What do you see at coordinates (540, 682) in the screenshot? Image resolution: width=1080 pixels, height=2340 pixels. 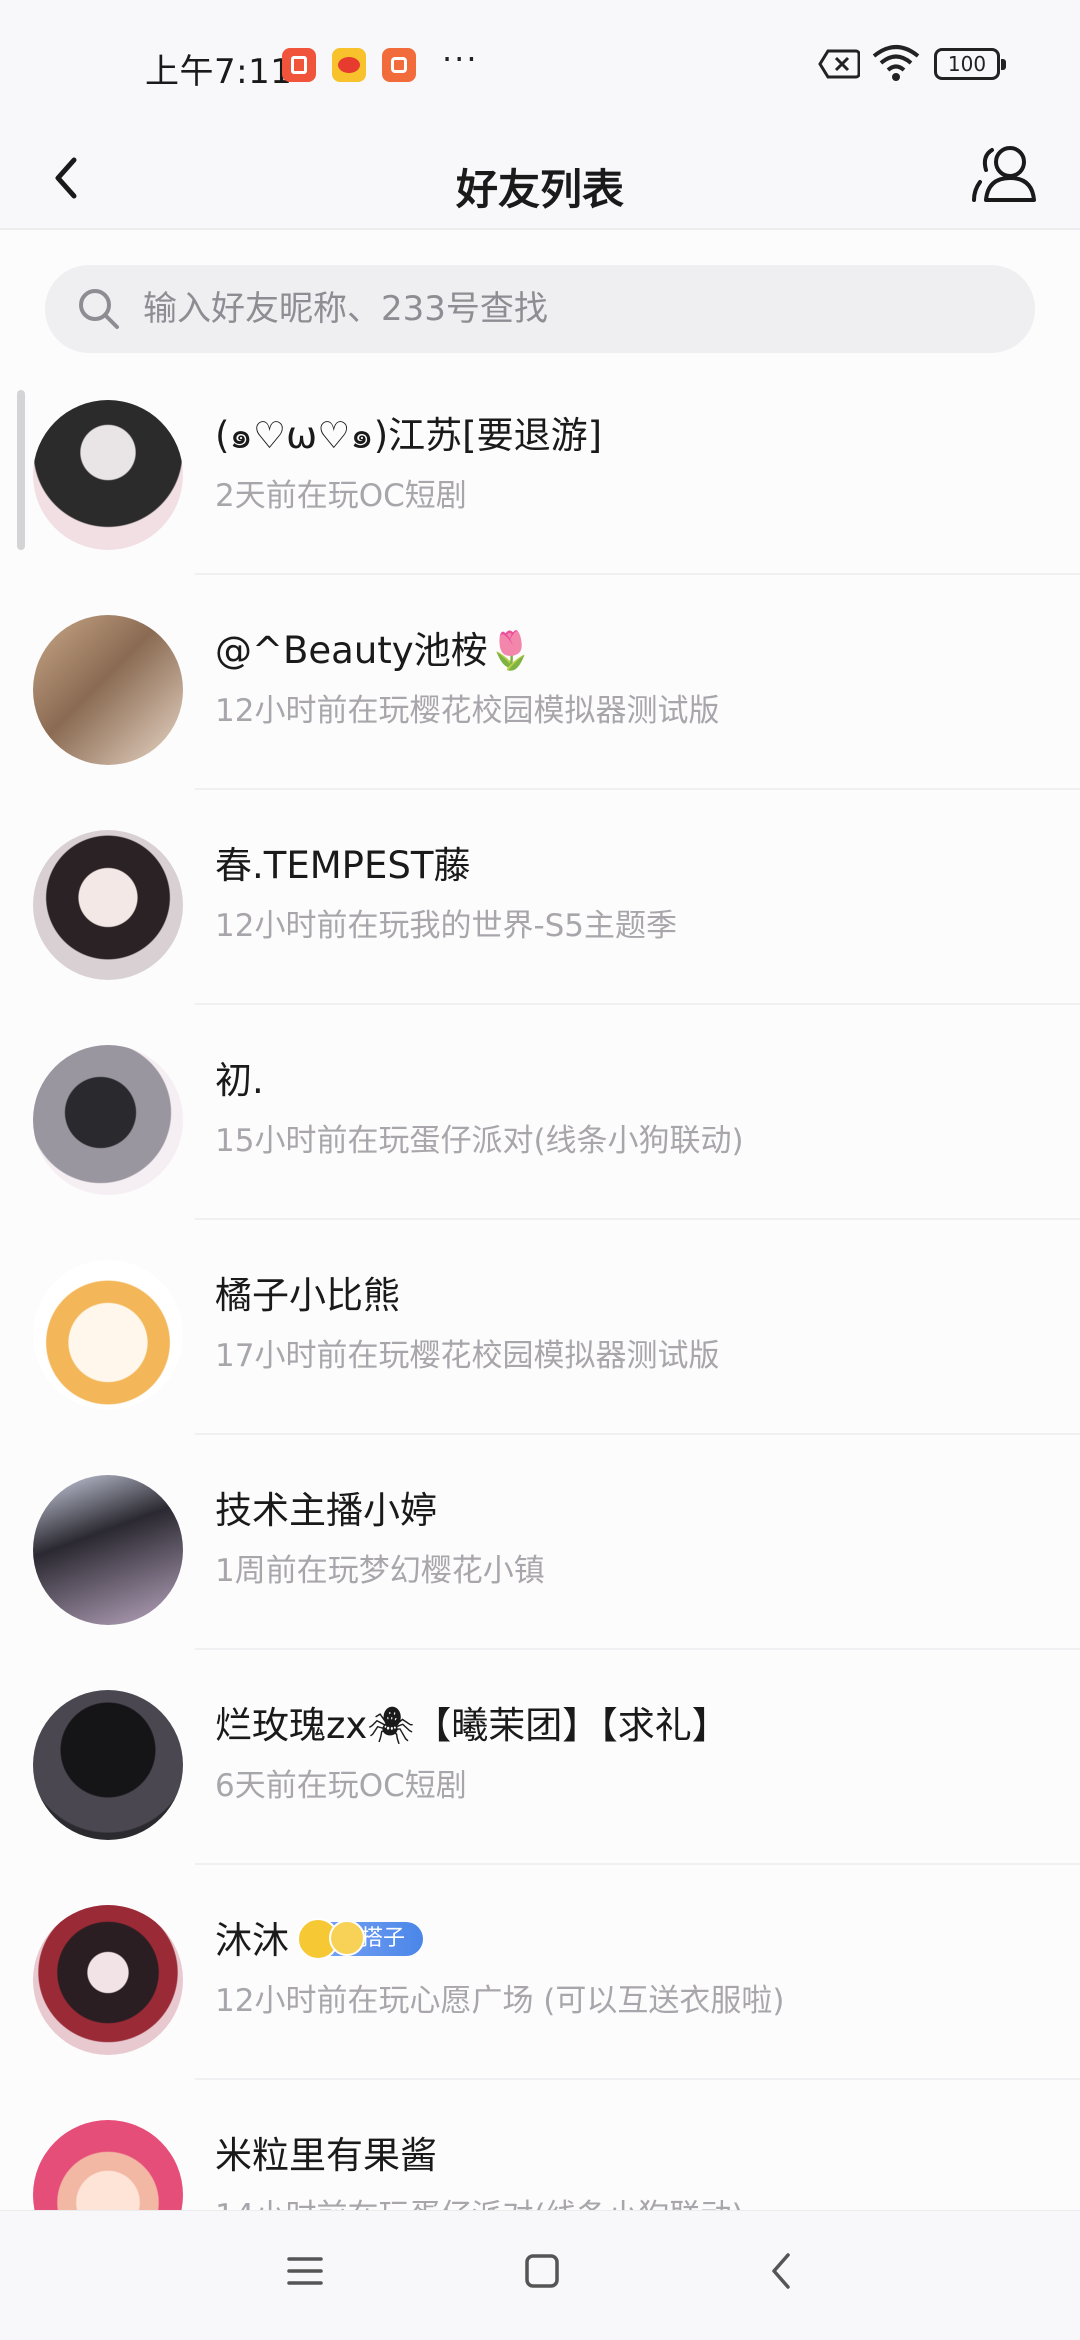 I see `friend-row: @^Beauty池桉🌷 12小时前在玩樱花校园模拟器测试版` at bounding box center [540, 682].